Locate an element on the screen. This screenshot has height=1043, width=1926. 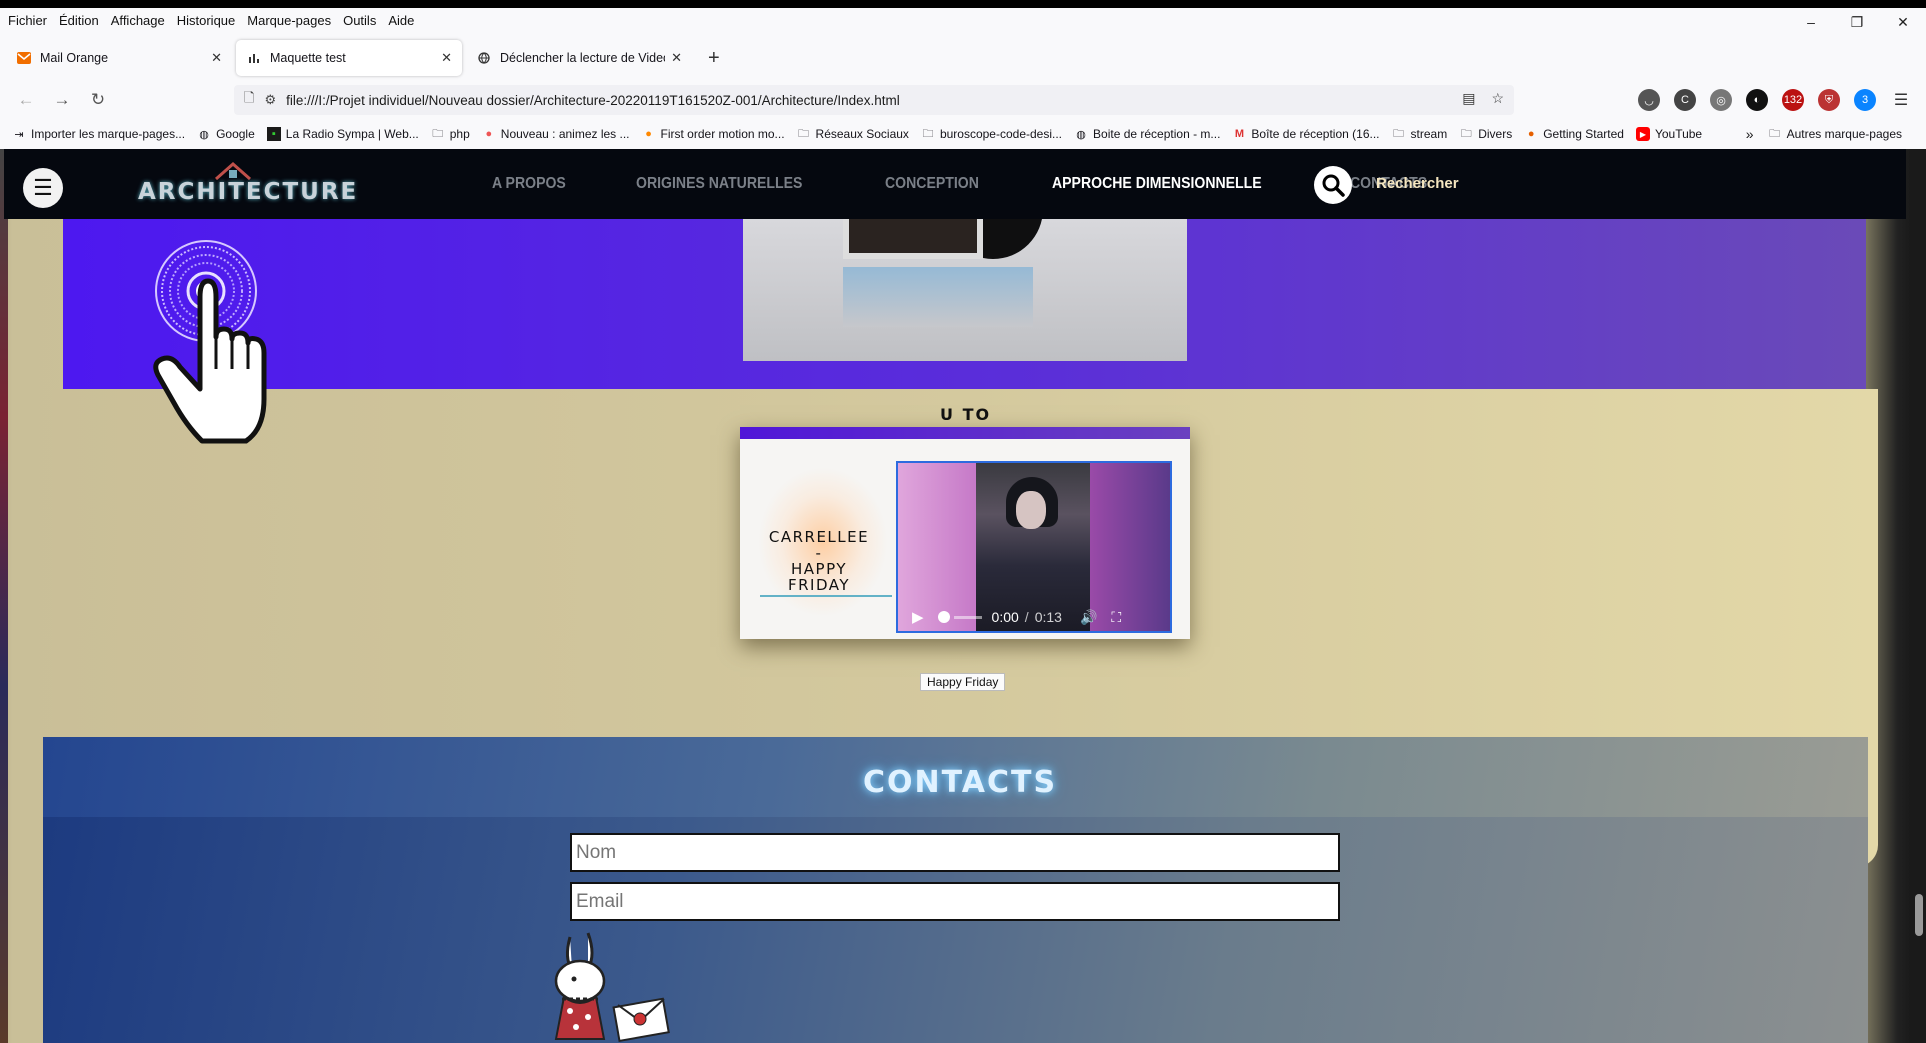
play-icon: ▶ is located at coordinates (918, 617).